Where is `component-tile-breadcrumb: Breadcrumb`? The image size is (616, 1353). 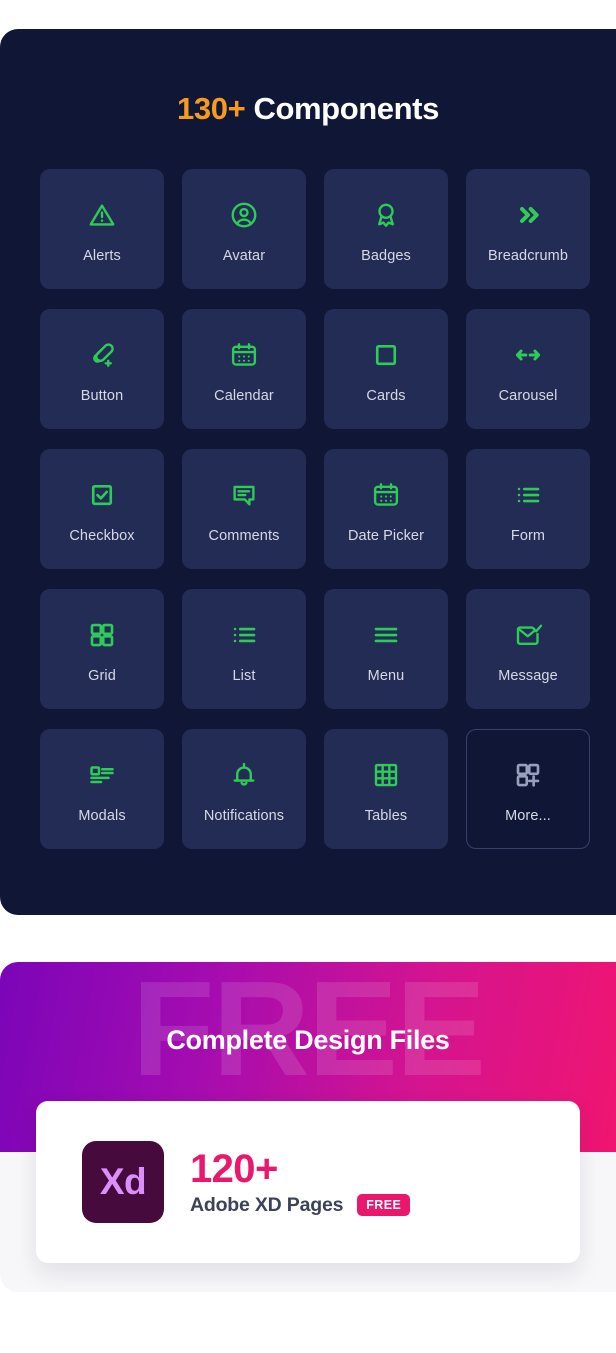 component-tile-breadcrumb: Breadcrumb is located at coordinates (528, 229).